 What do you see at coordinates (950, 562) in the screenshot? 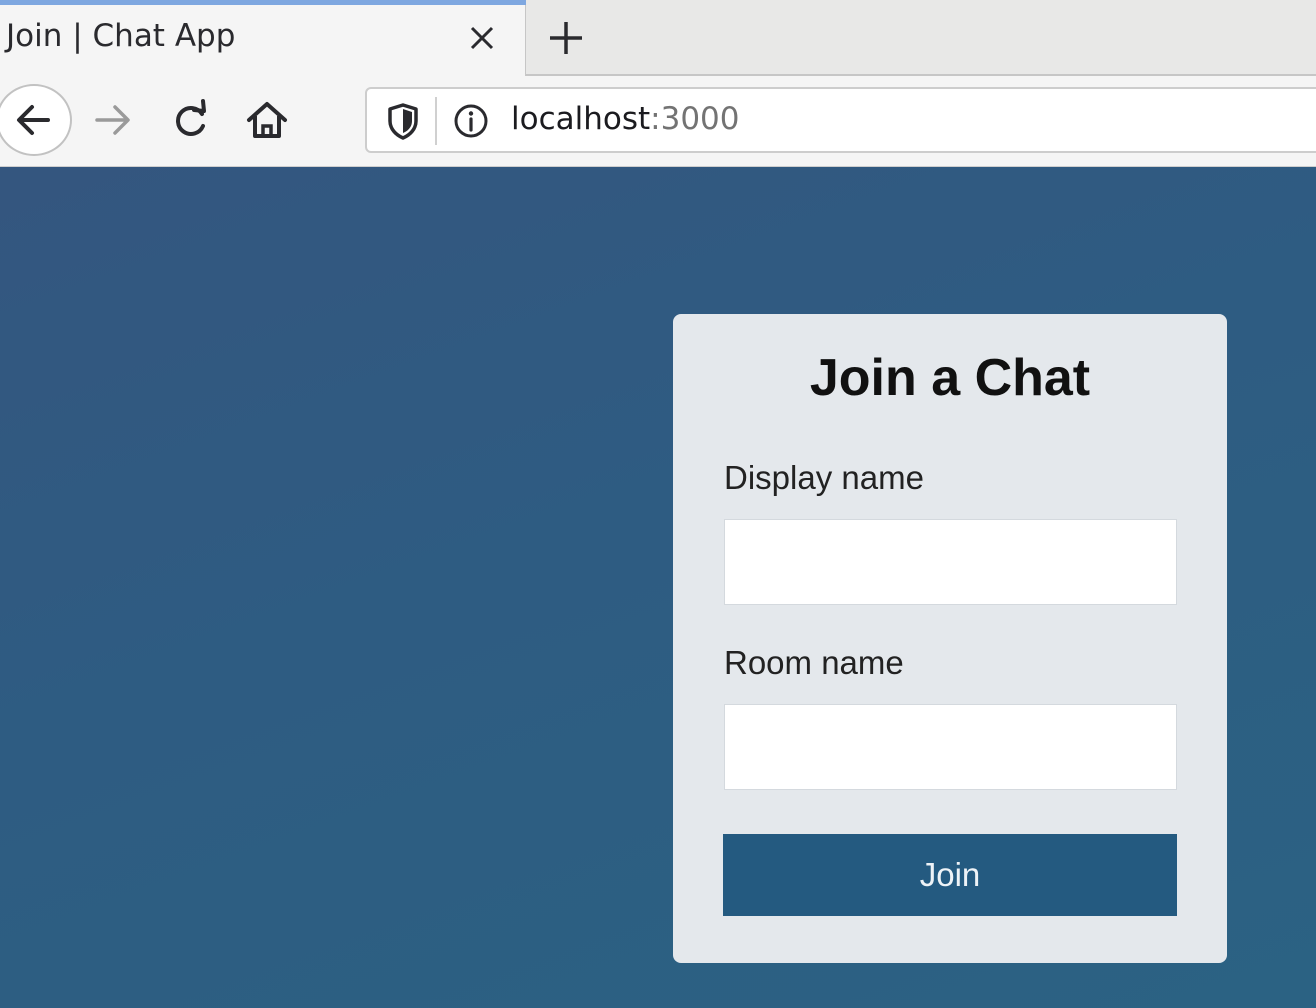
I see `display-name-input` at bounding box center [950, 562].